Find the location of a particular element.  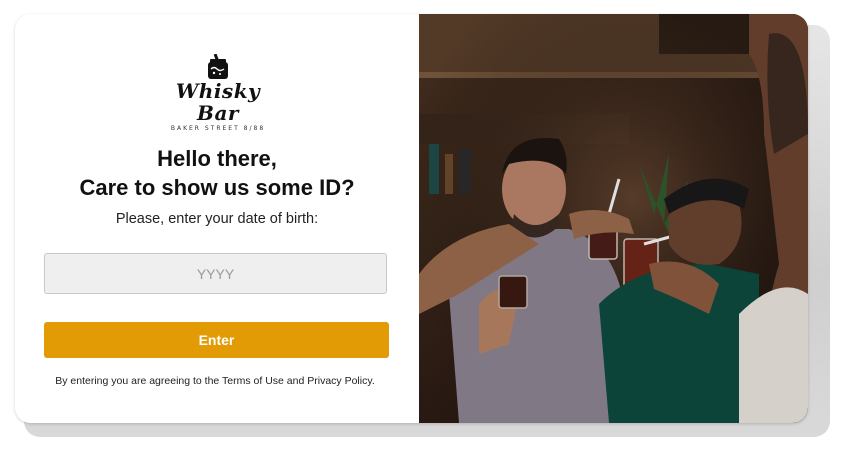

brand-logo: Whisky Bar BAKER STREET 8/88 is located at coordinates (218, 93).